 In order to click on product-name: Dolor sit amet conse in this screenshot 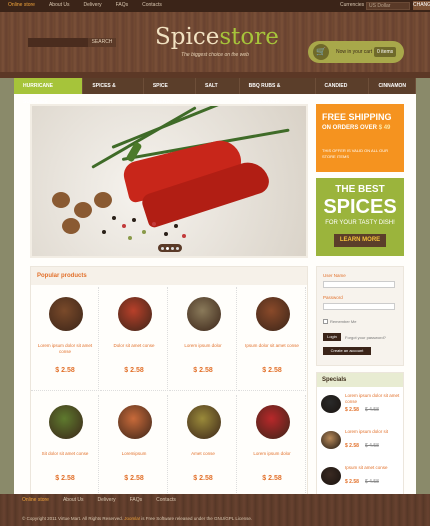, I will do `click(134, 346)`.